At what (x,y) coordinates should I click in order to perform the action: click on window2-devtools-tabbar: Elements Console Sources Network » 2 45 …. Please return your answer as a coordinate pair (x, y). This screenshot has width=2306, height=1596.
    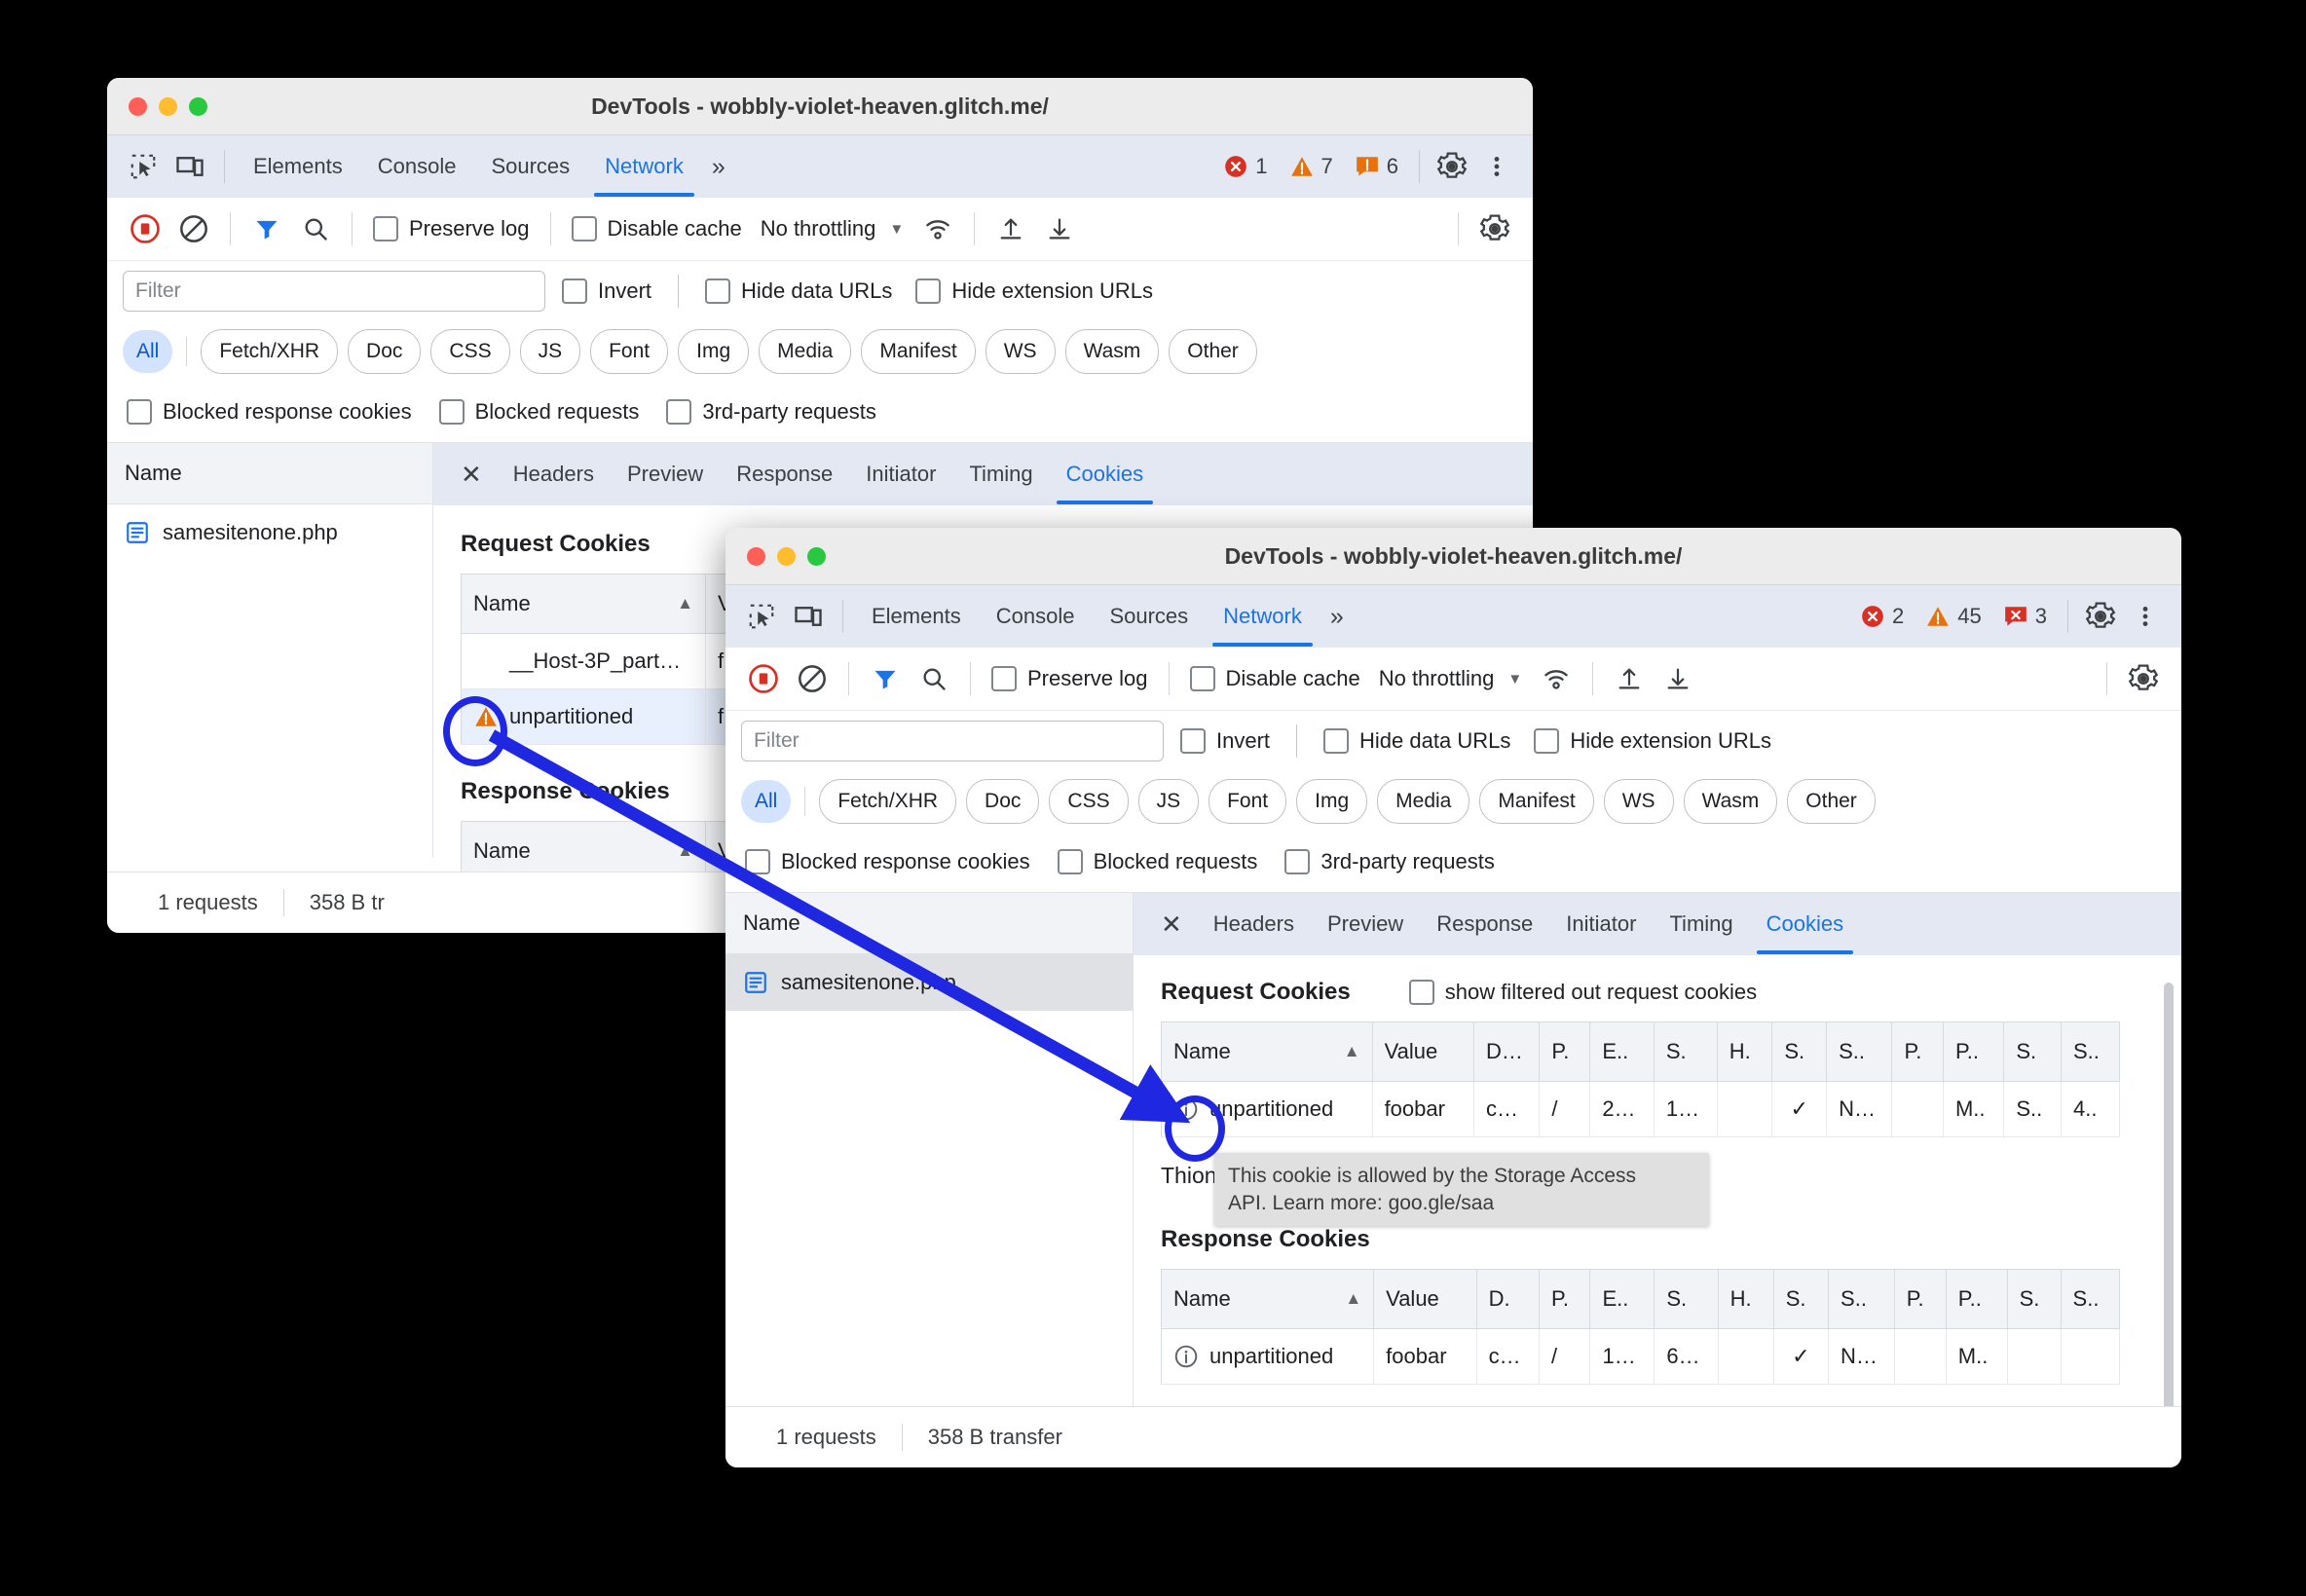
    Looking at the image, I should click on (1453, 616).